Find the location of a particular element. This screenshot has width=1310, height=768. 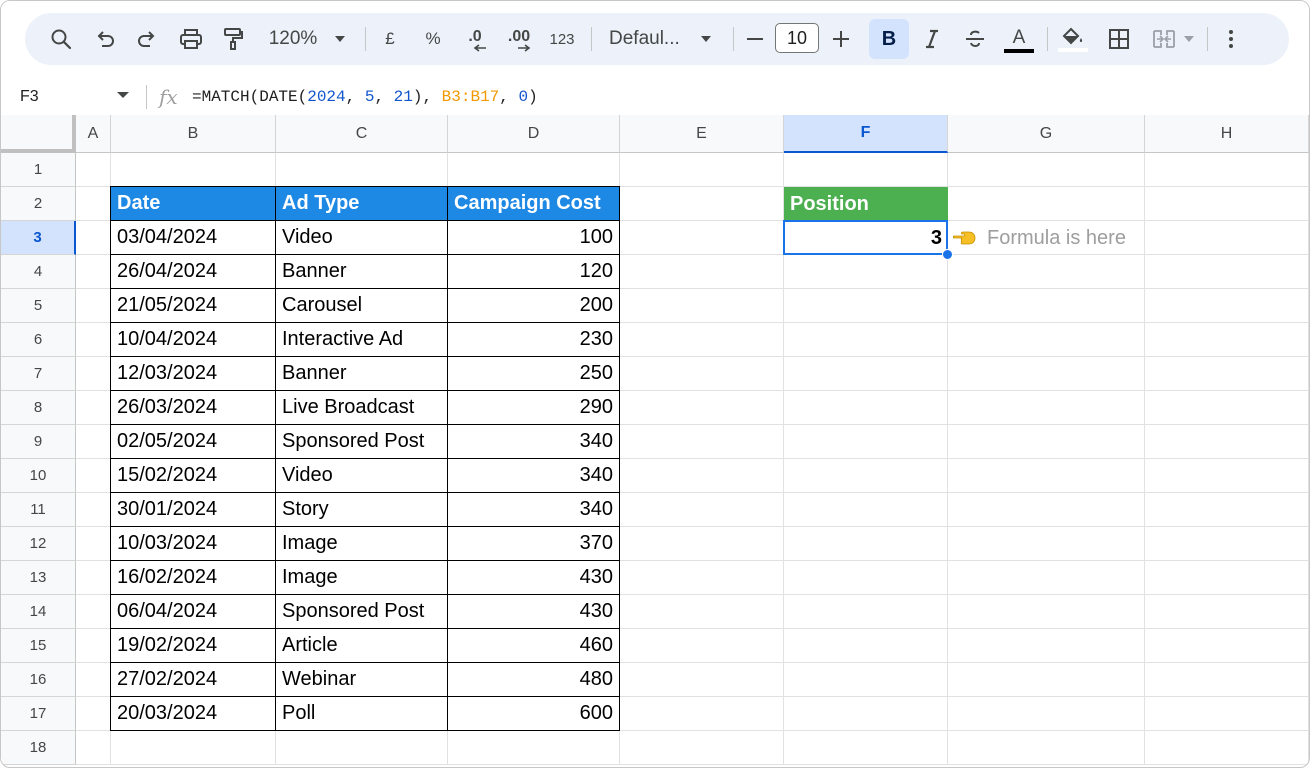

percent-format-button: % is located at coordinates (433, 39).